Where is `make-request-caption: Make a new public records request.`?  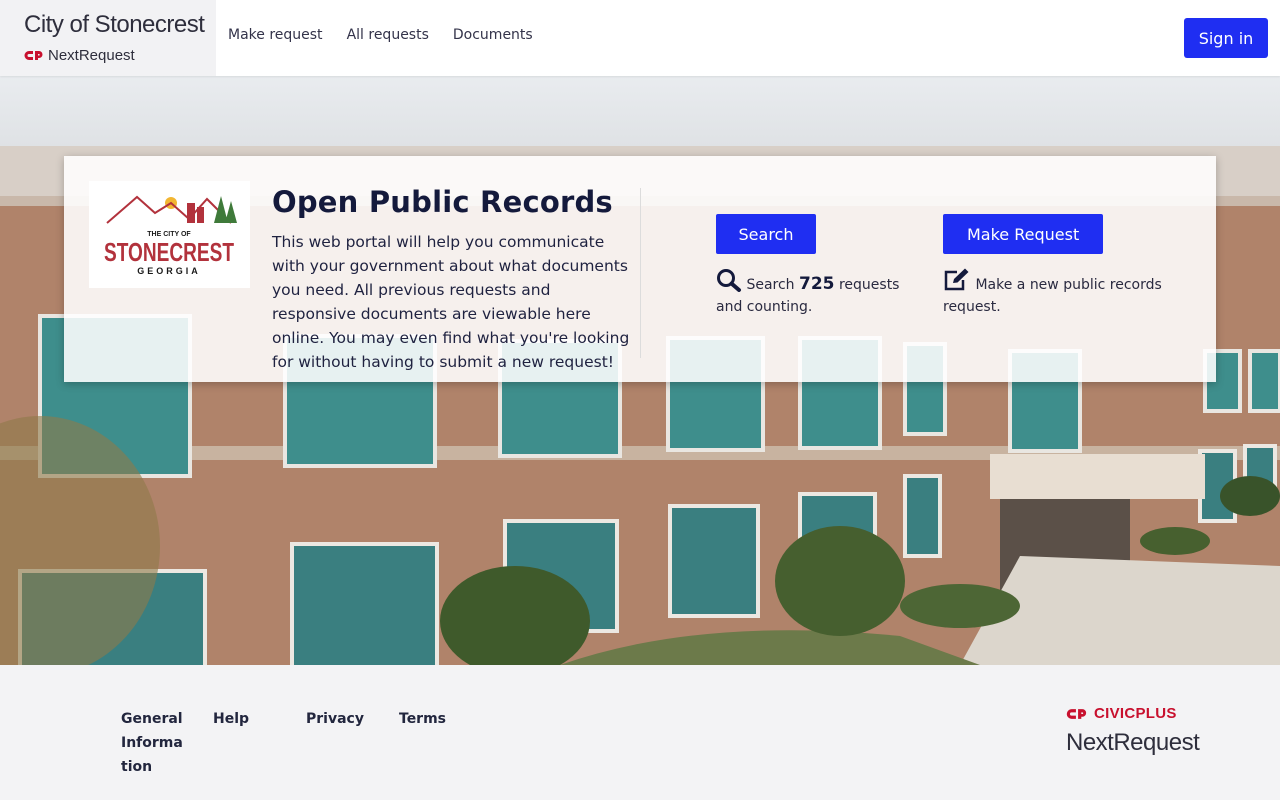
make-request-caption: Make a new public records request. is located at coordinates (1058, 293).